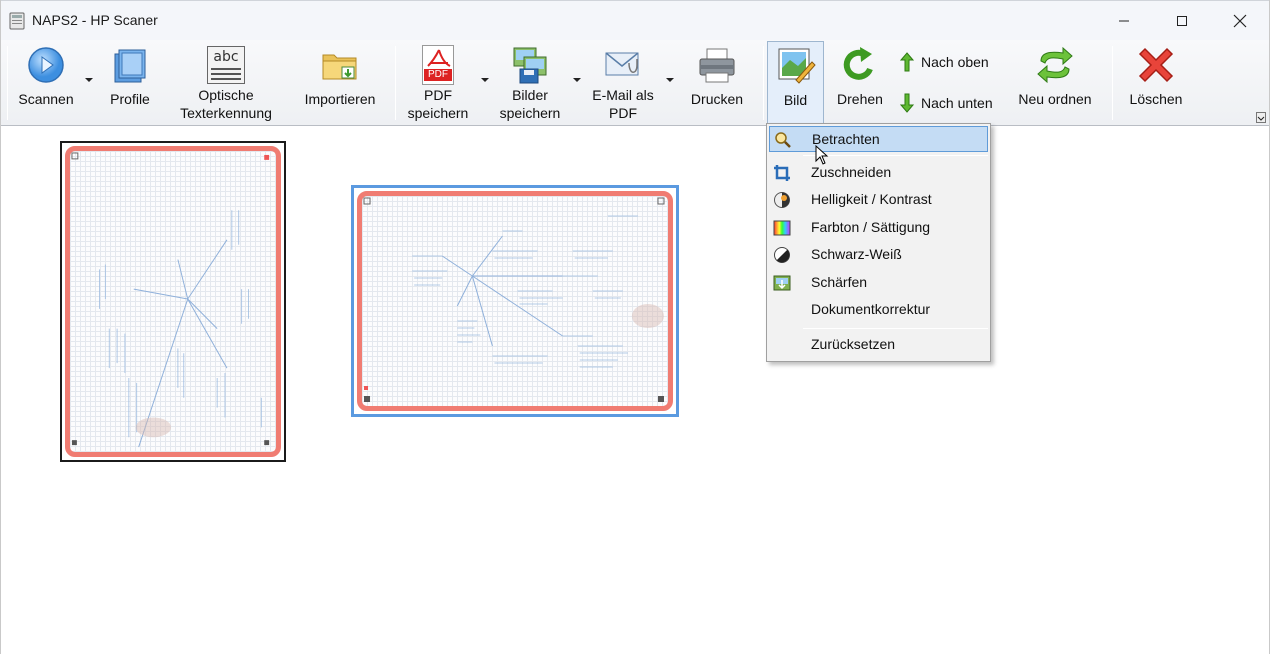 This screenshot has width=1270, height=654. Describe the element at coordinates (623, 83) in the screenshot. I see `email-pdf-button: E-Mail als PDF` at that location.